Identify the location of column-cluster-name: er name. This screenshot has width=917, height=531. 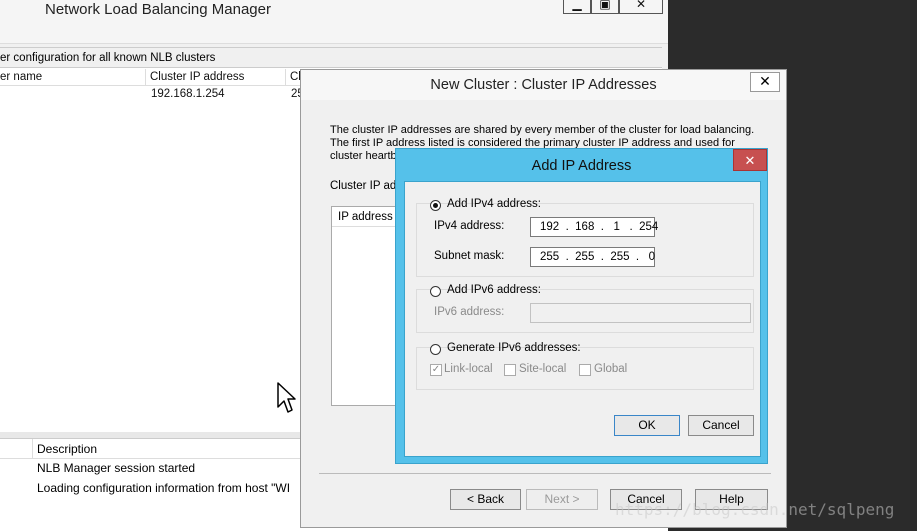
(73, 77).